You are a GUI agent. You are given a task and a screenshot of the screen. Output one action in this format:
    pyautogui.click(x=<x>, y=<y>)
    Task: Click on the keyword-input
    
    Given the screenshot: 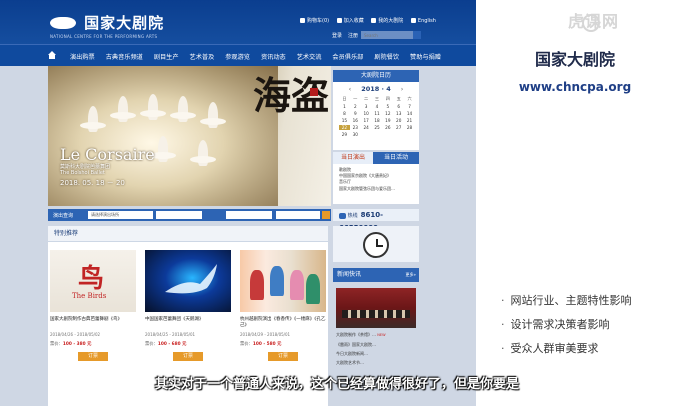 What is the action you would take?
    pyautogui.click(x=298, y=215)
    